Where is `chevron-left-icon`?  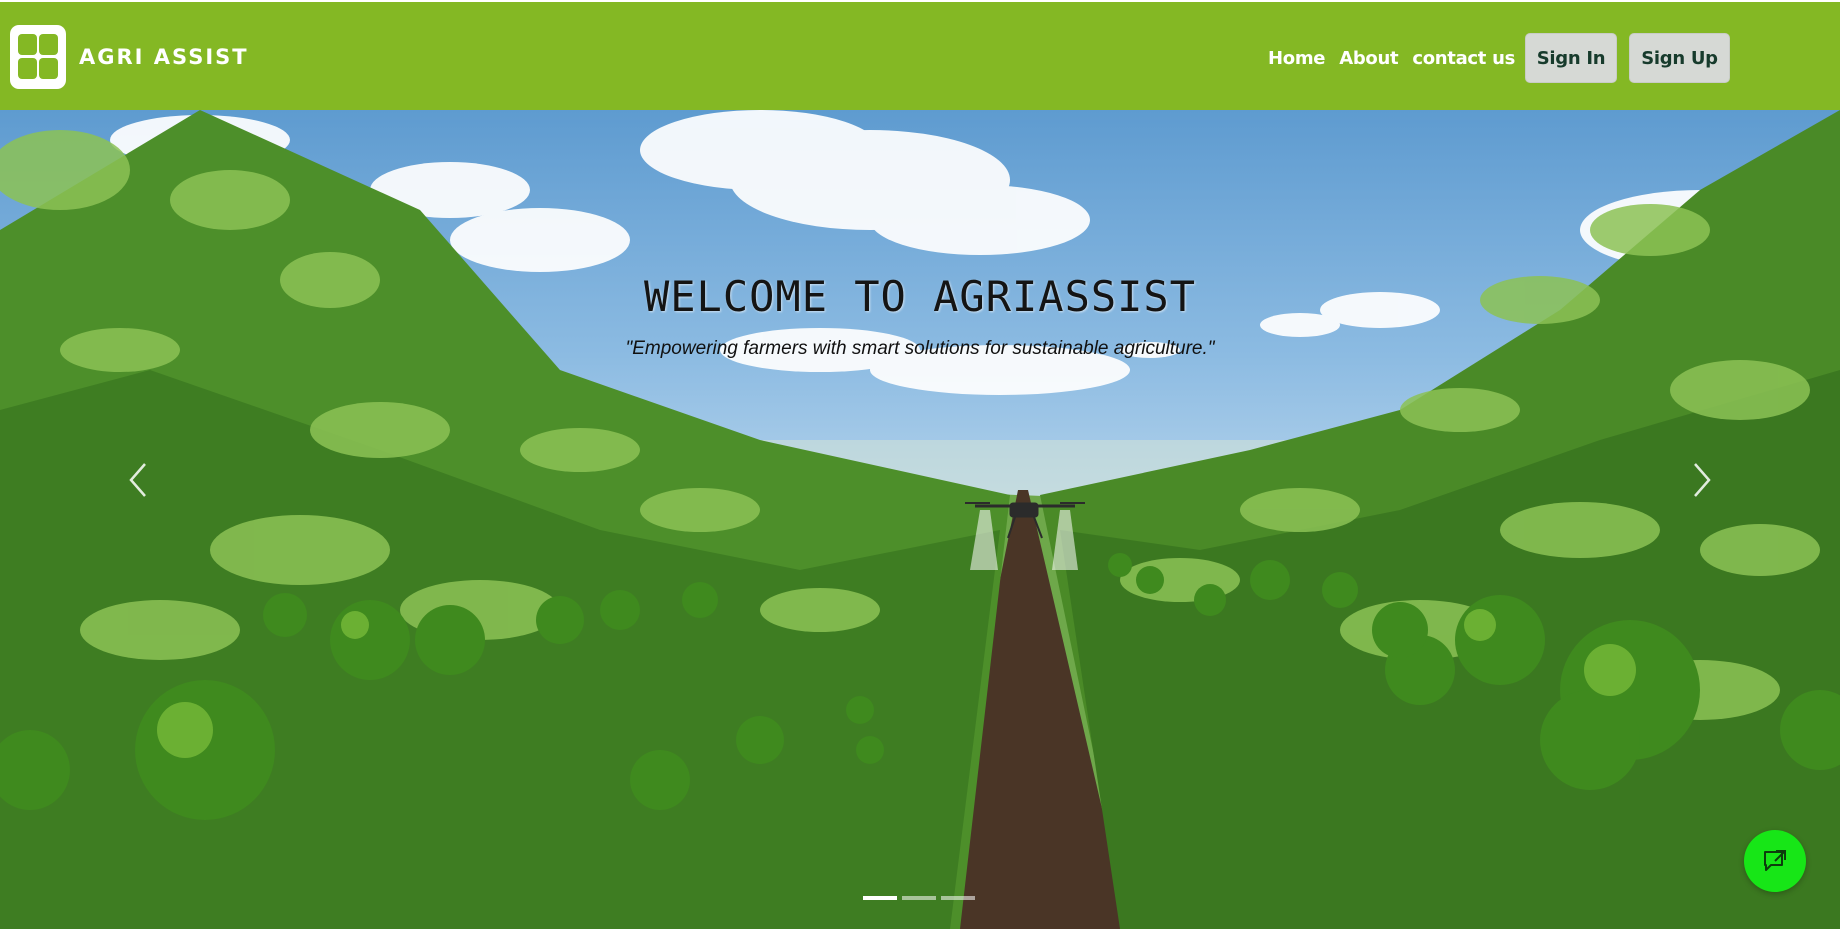
chevron-left-icon is located at coordinates (137, 480).